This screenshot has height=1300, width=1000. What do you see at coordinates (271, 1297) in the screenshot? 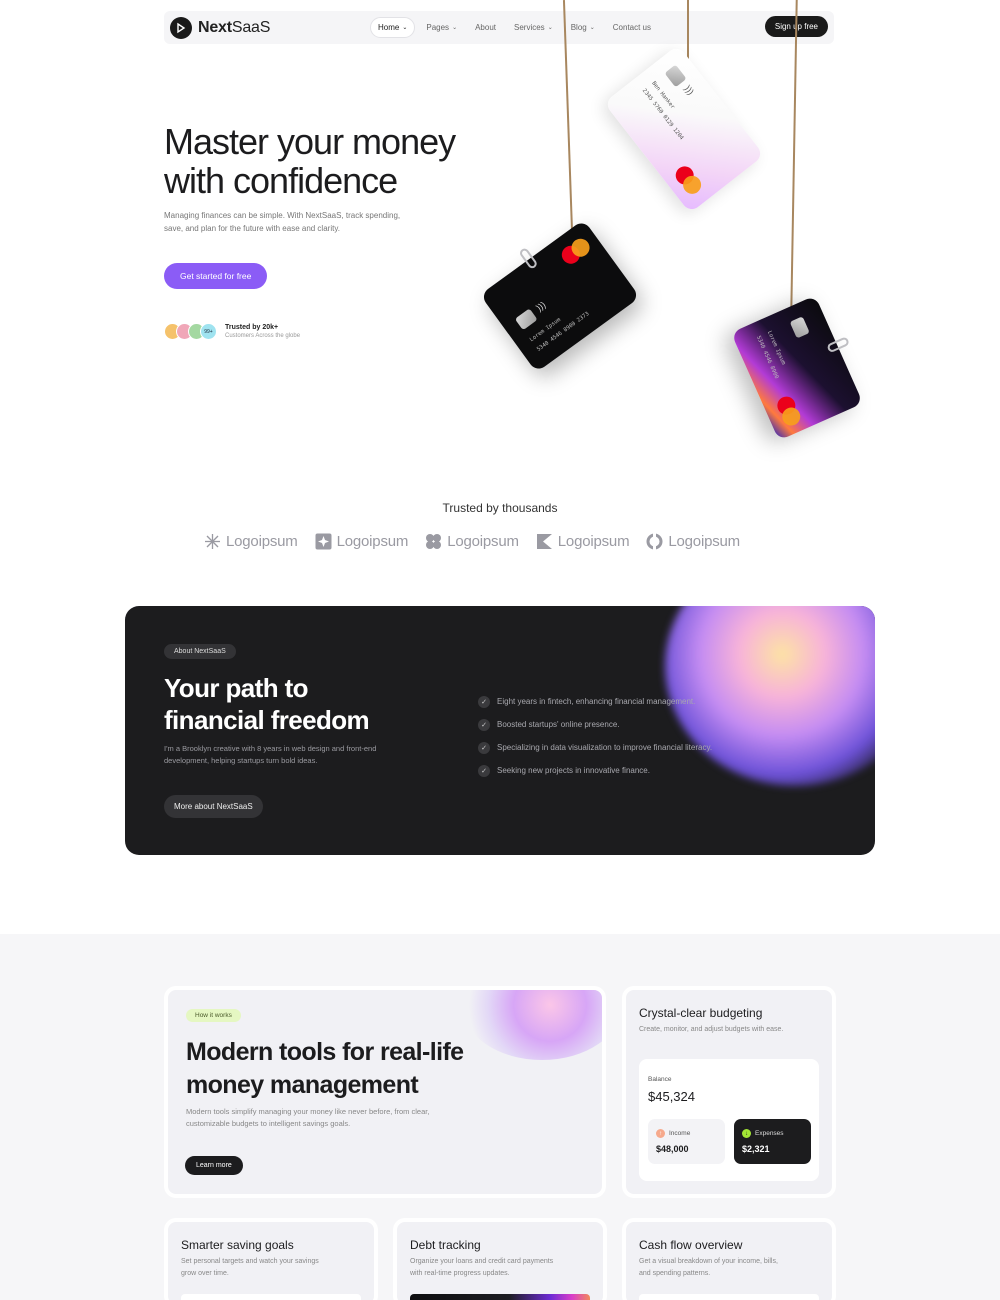
I see `savings-widget` at bounding box center [271, 1297].